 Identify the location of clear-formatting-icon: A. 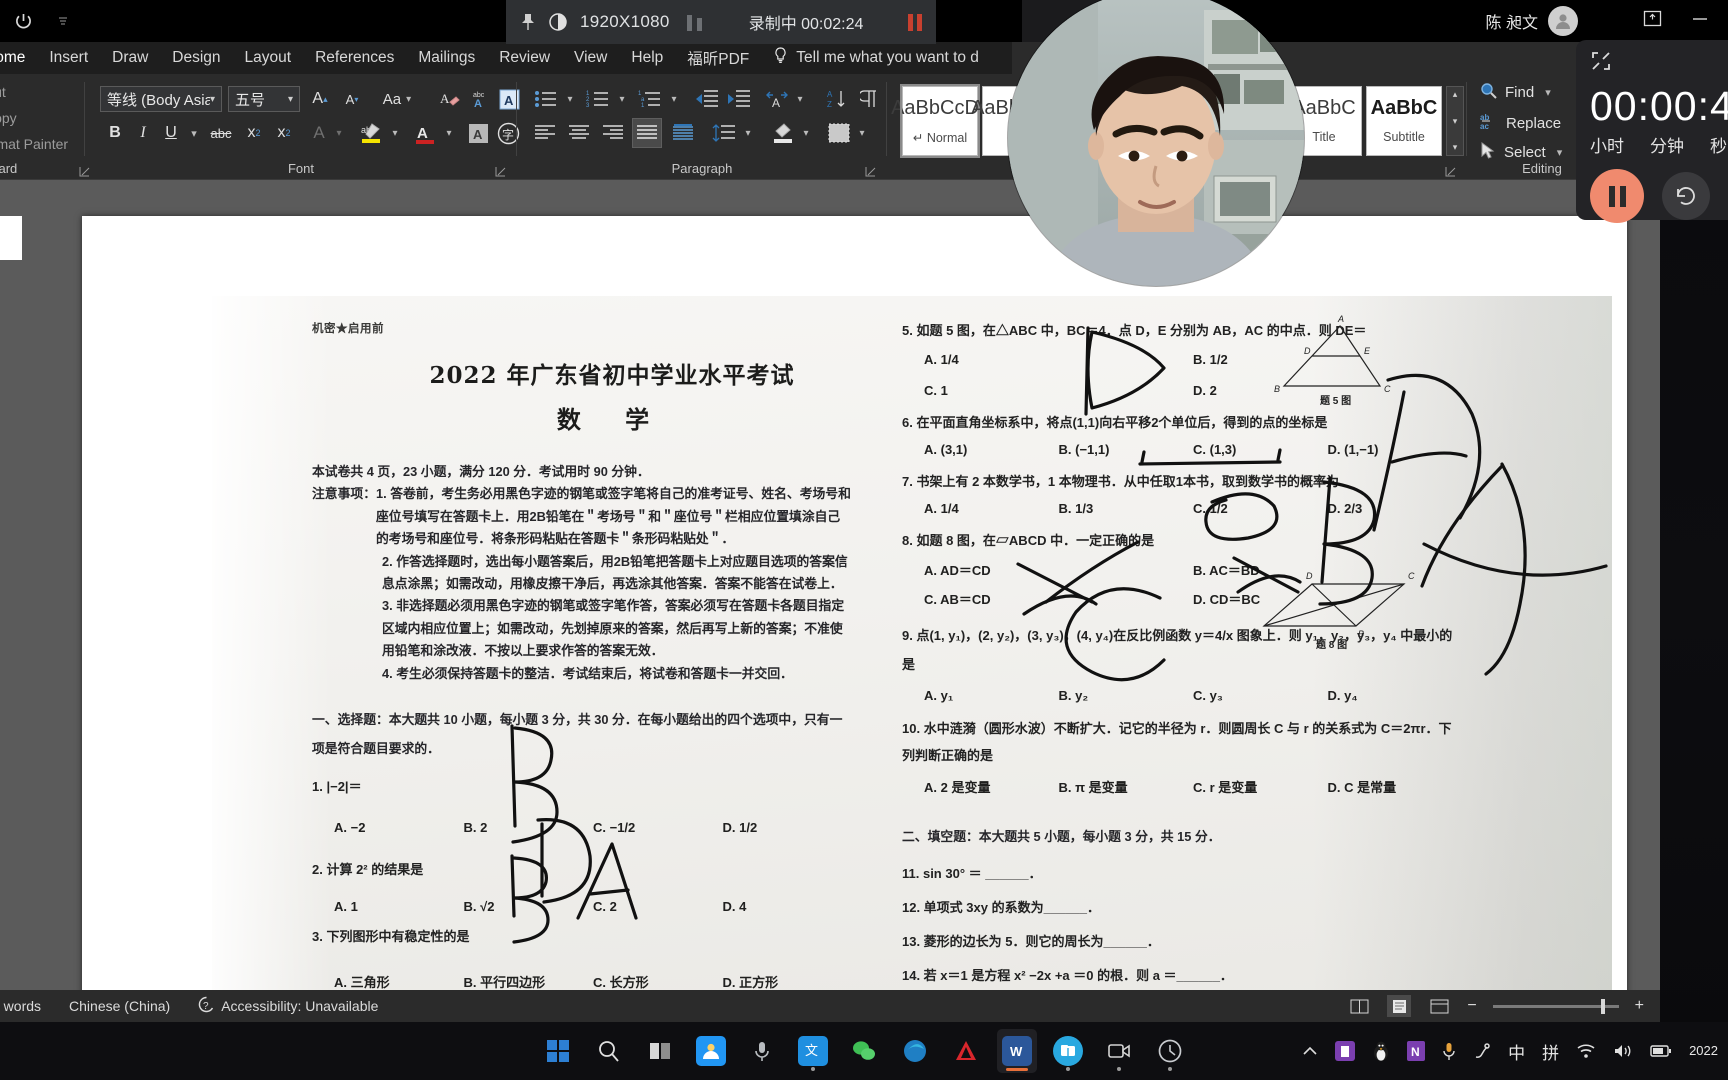
(450, 99).